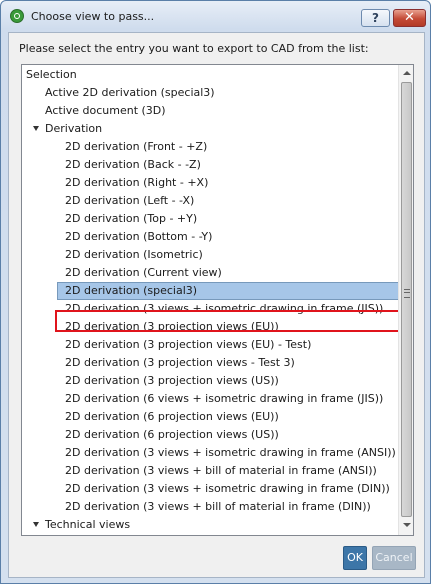 The image size is (433, 586). What do you see at coordinates (133, 164) in the screenshot?
I see `tree-item-label: 2D derivation (Back - -Z)` at bounding box center [133, 164].